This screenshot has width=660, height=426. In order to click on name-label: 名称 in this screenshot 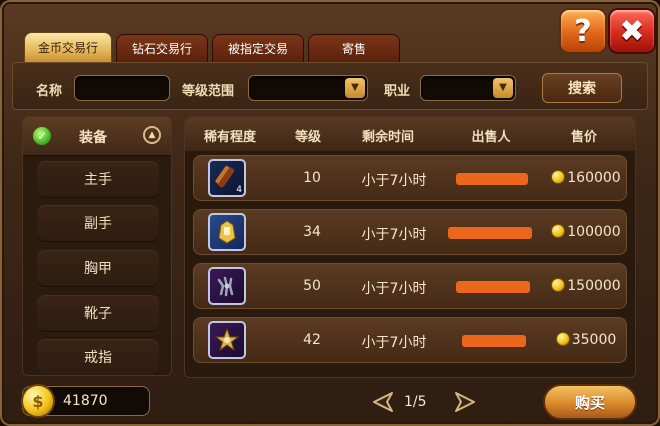, I will do `click(49, 91)`.